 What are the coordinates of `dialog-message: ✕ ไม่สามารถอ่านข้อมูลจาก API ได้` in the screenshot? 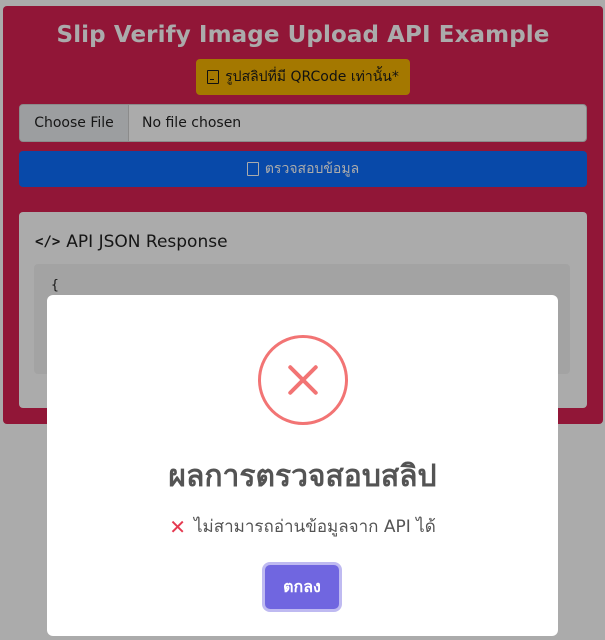 It's located at (302, 526).